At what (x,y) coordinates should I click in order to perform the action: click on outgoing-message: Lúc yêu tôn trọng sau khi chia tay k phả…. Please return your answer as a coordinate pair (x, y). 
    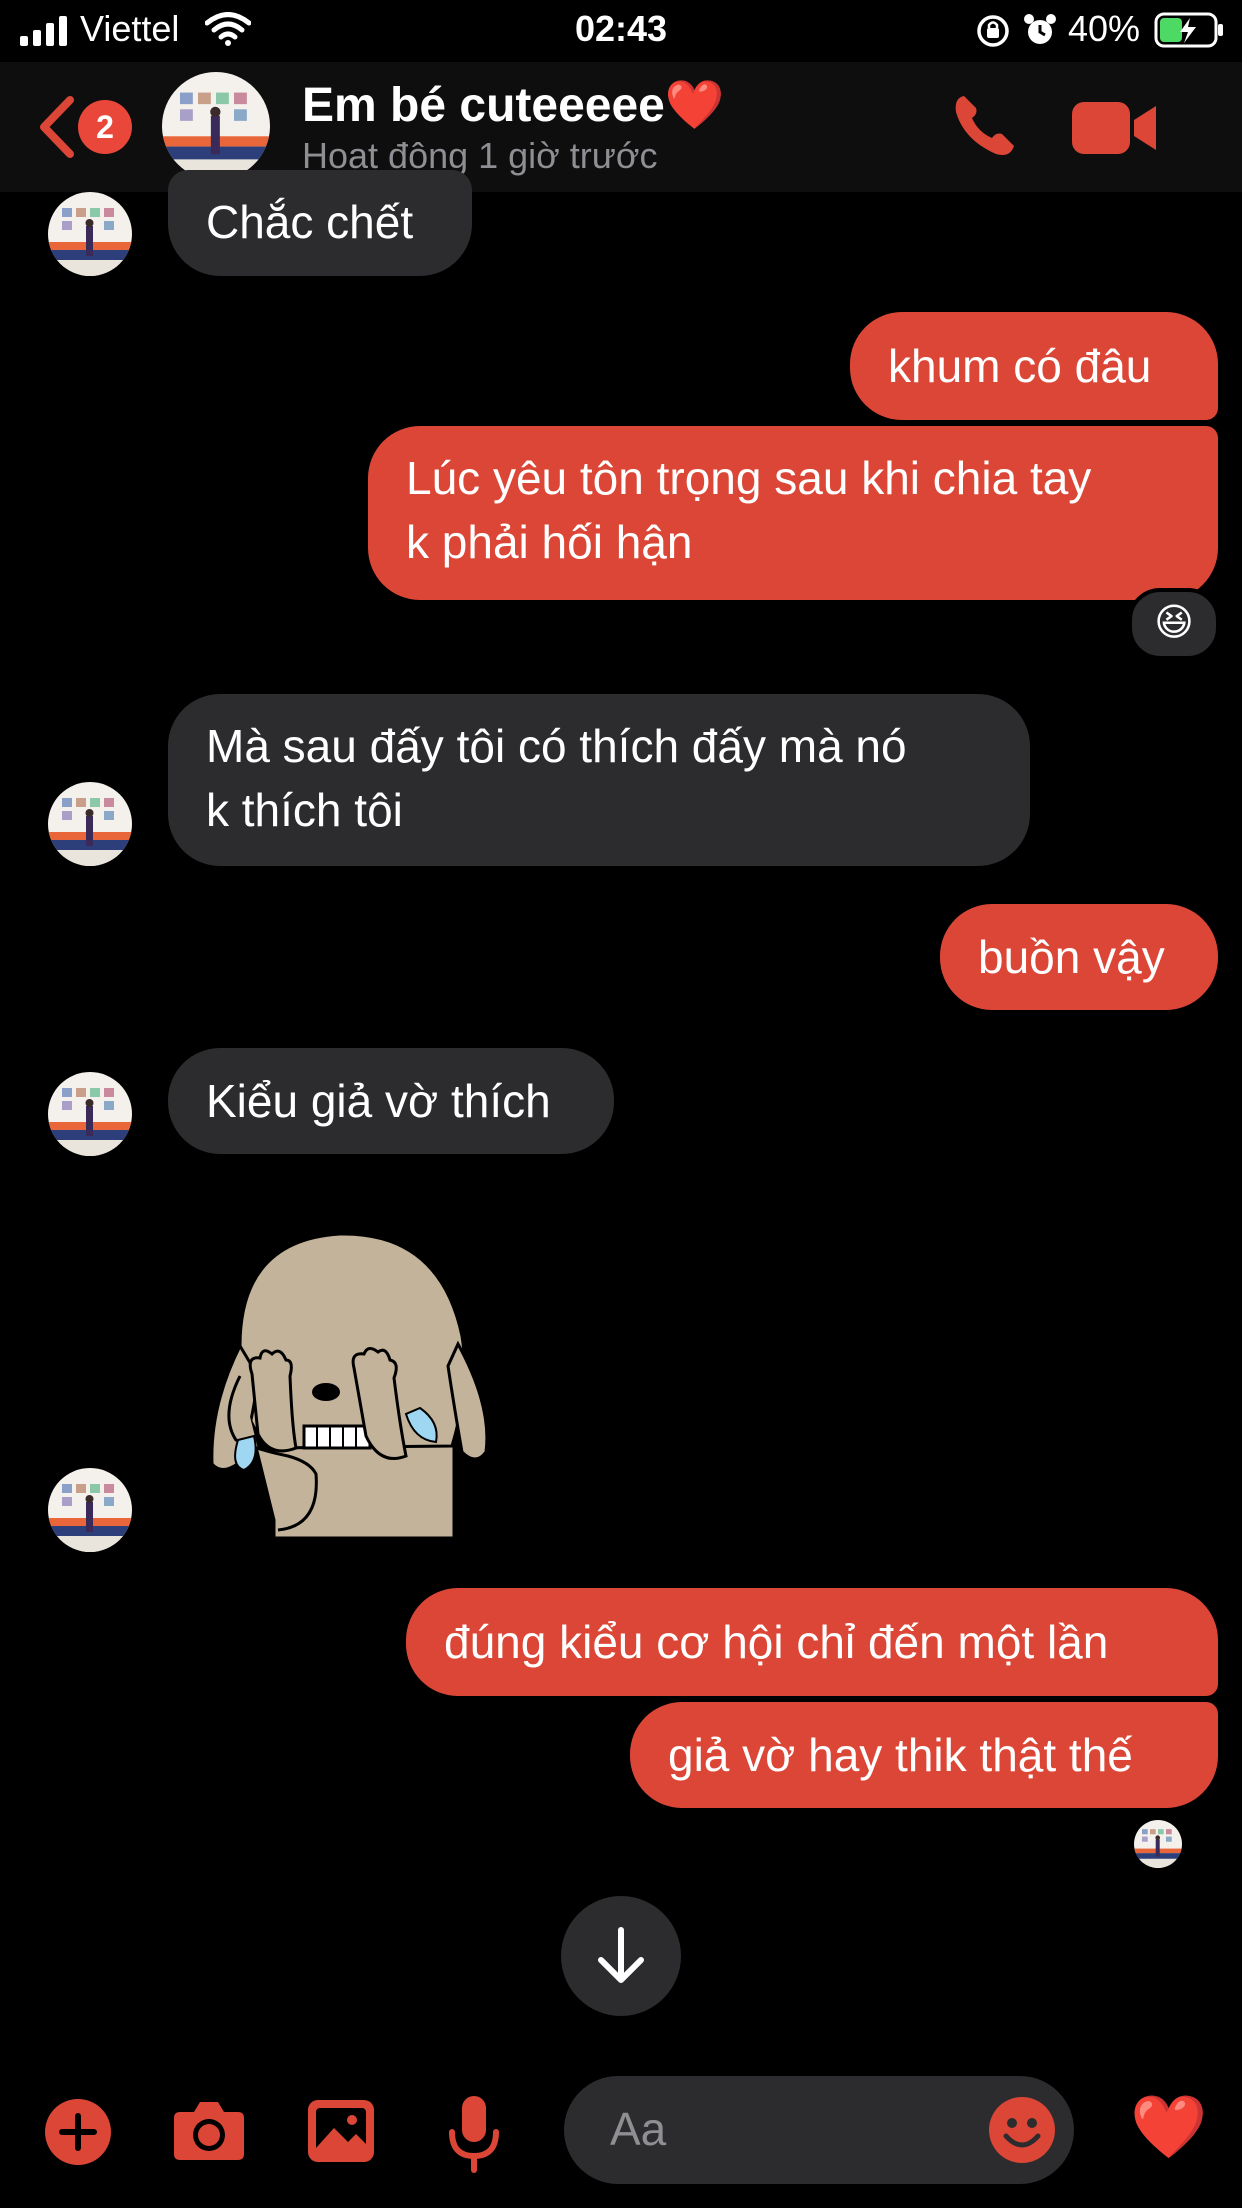
    Looking at the image, I should click on (793, 513).